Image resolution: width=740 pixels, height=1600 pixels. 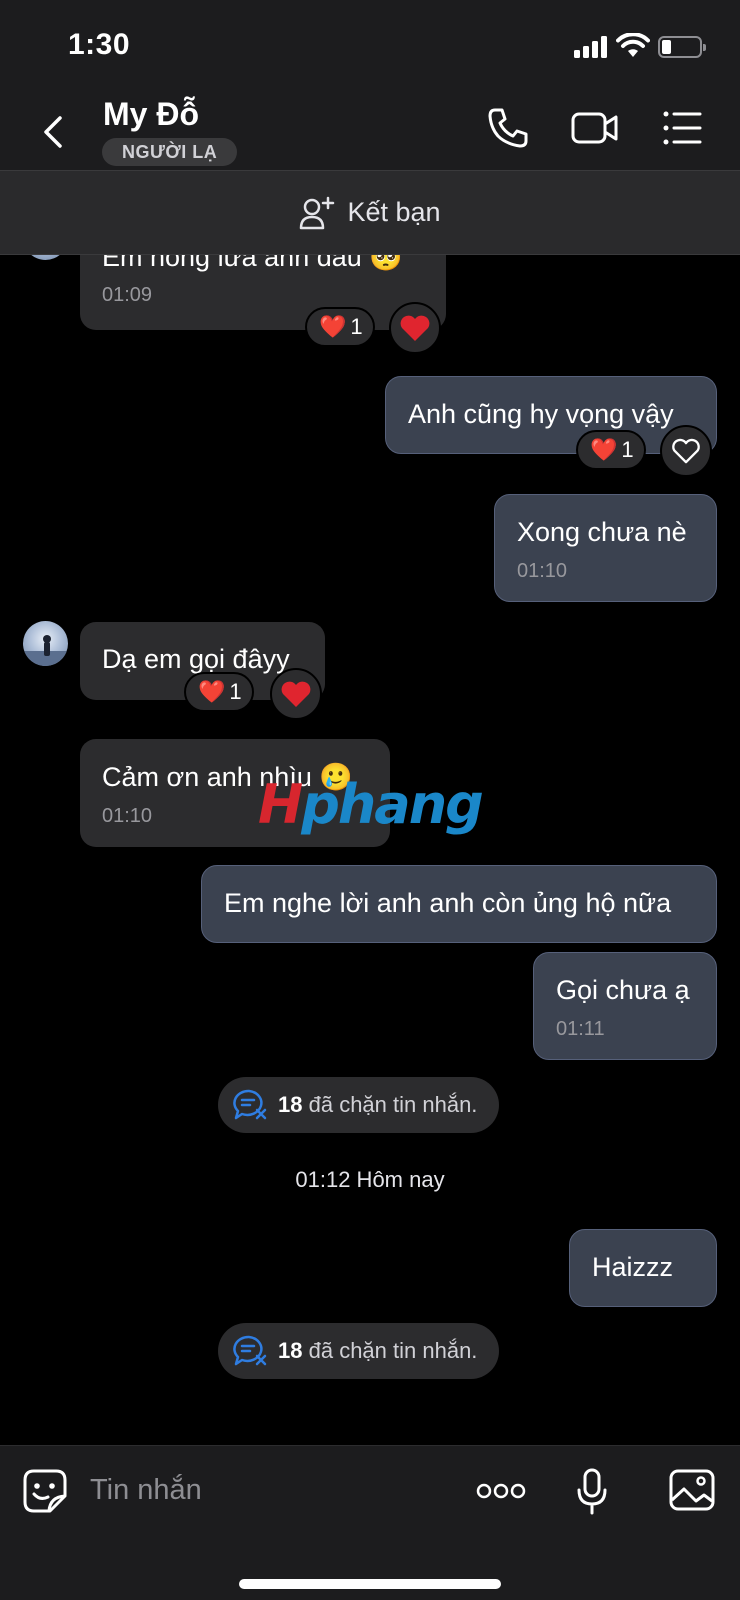 I want to click on message-bubble-outgoing: Haizzz, so click(x=643, y=1268).